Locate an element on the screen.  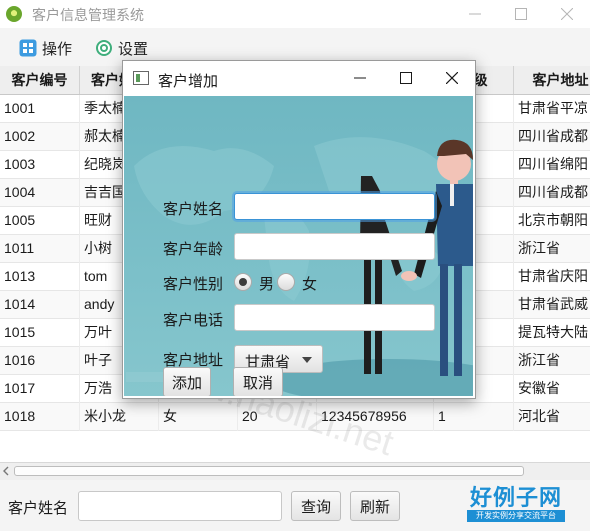
cell-id: 1017 is located at coordinates (40, 389).